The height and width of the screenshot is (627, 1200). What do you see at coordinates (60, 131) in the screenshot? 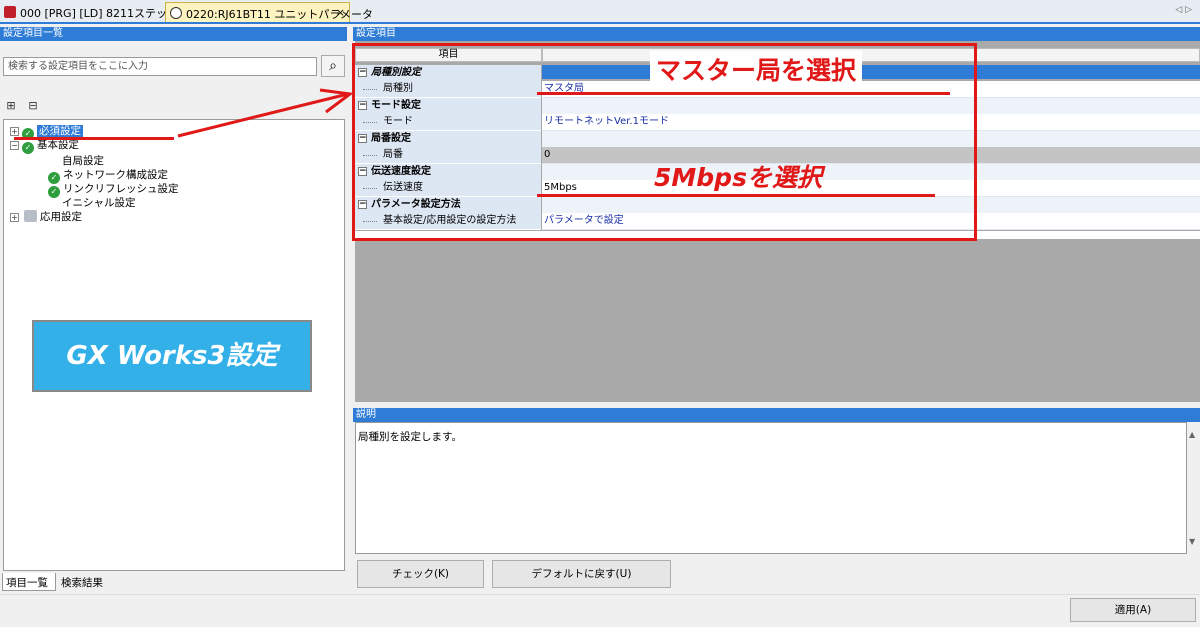
I see `tree-label-required: 必須設定` at bounding box center [60, 131].